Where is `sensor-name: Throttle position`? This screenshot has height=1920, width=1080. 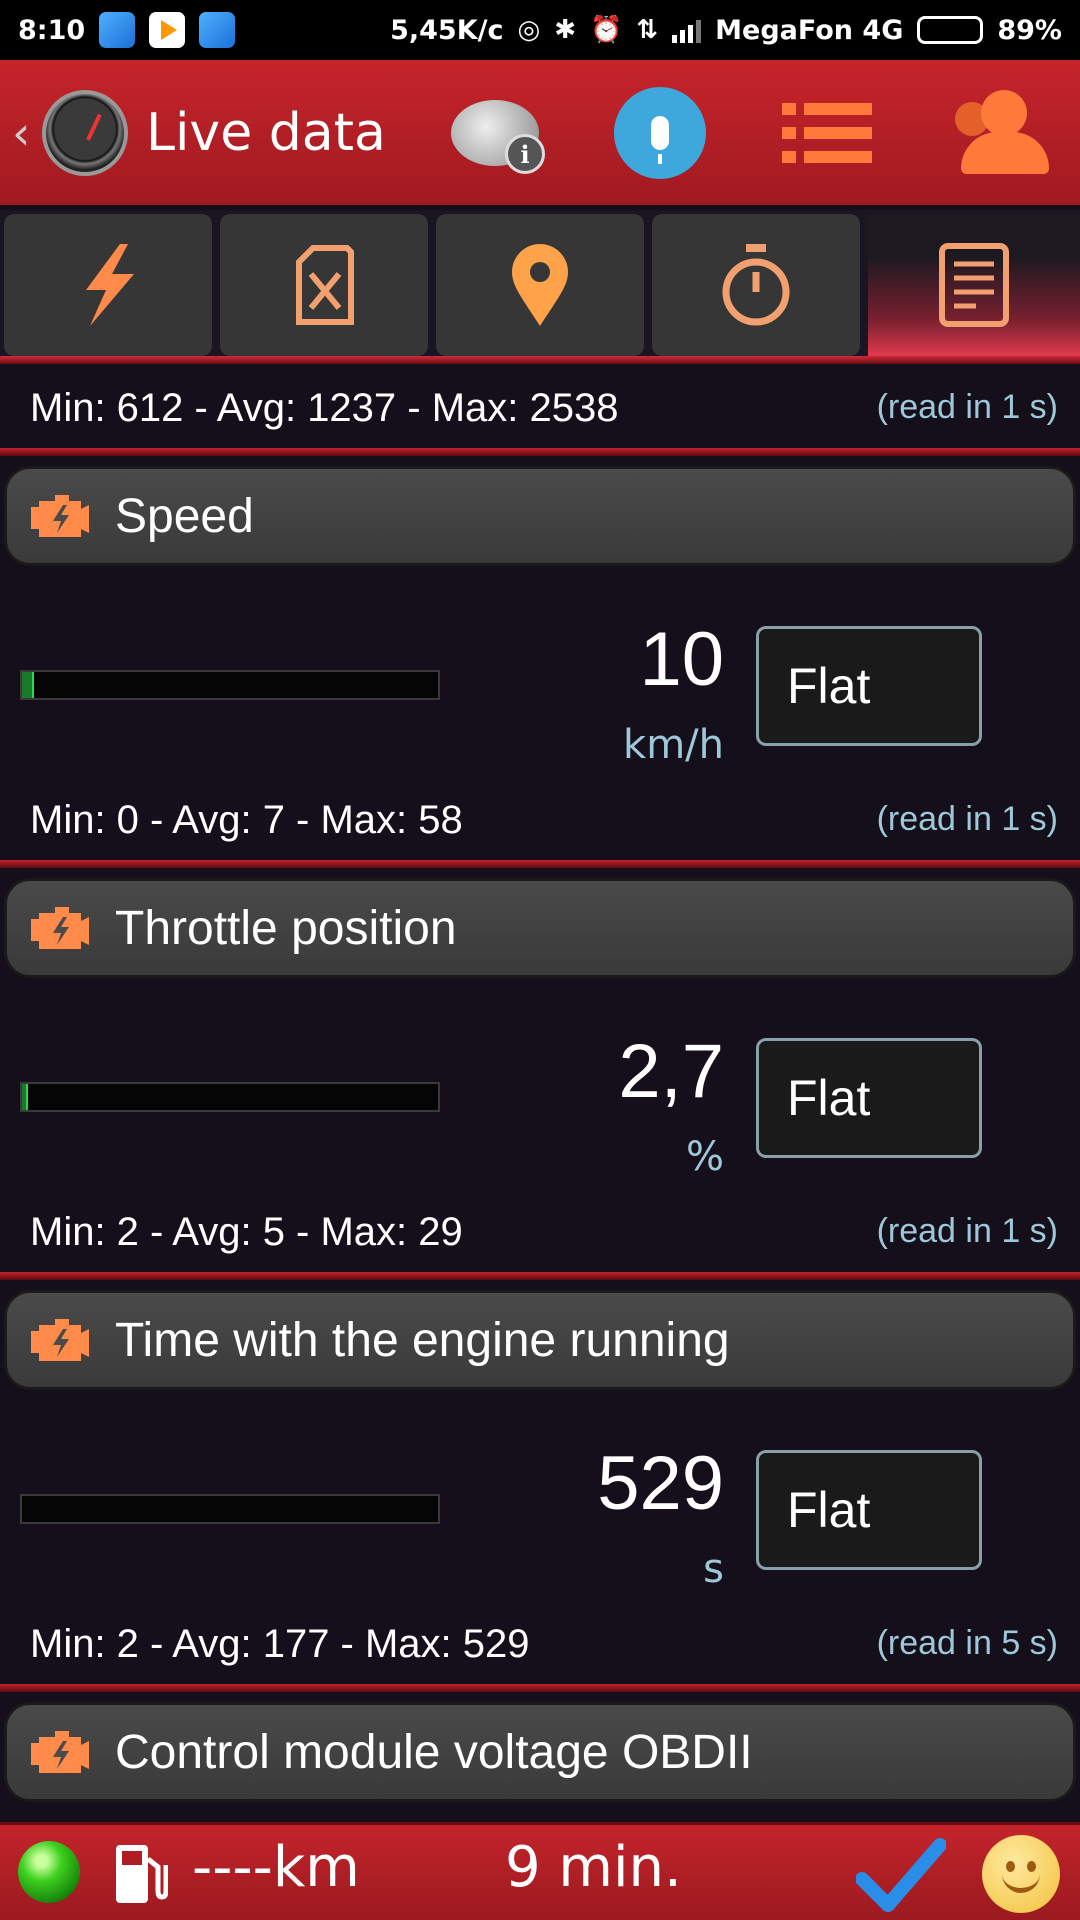
sensor-name: Throttle position is located at coordinates (286, 928).